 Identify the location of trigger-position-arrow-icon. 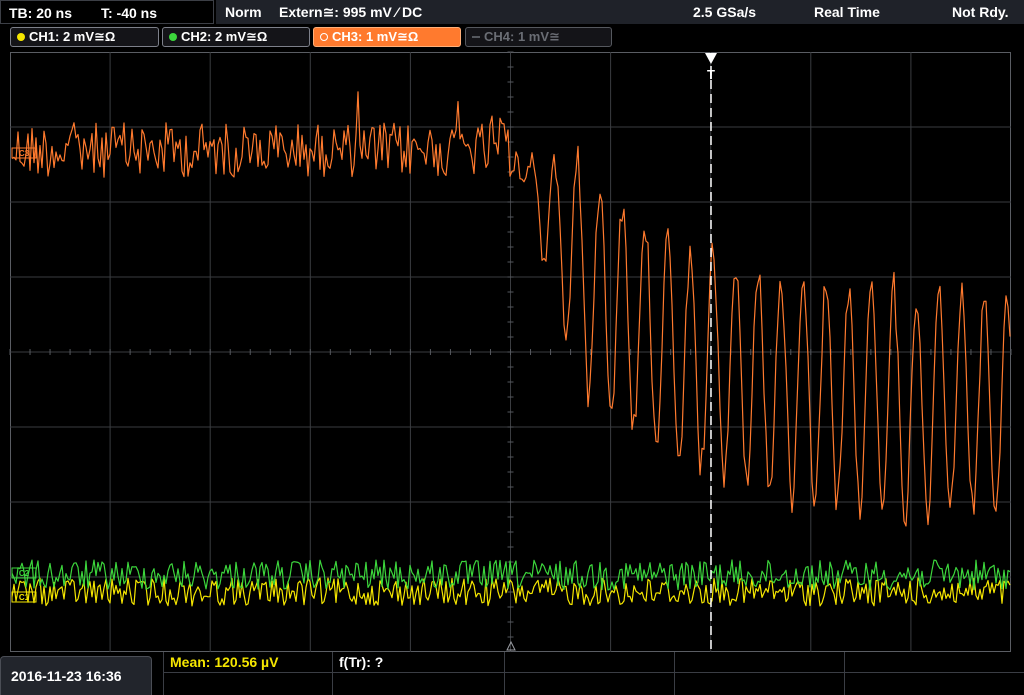
(711, 58).